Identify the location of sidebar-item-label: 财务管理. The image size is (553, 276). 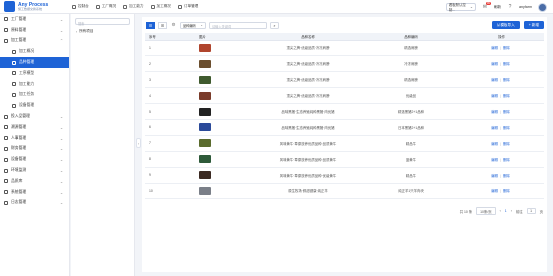
(19, 148).